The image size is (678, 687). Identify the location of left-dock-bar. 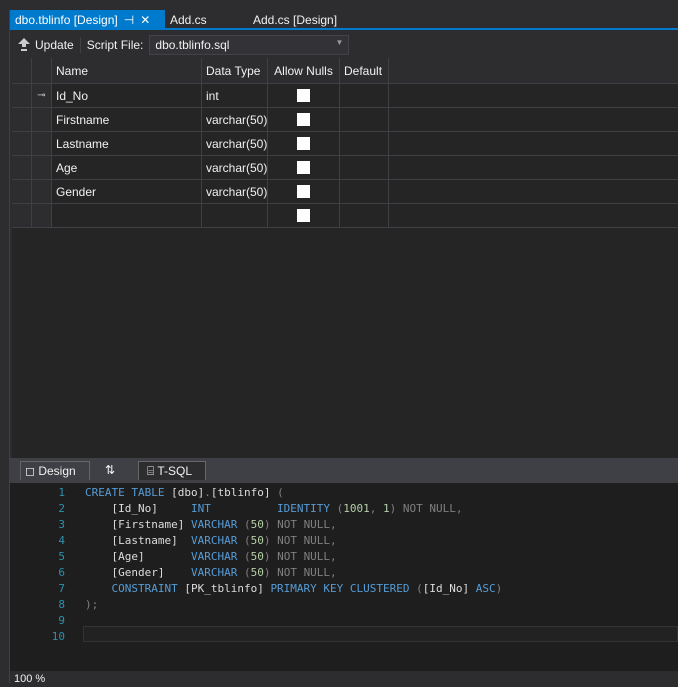
(5, 346).